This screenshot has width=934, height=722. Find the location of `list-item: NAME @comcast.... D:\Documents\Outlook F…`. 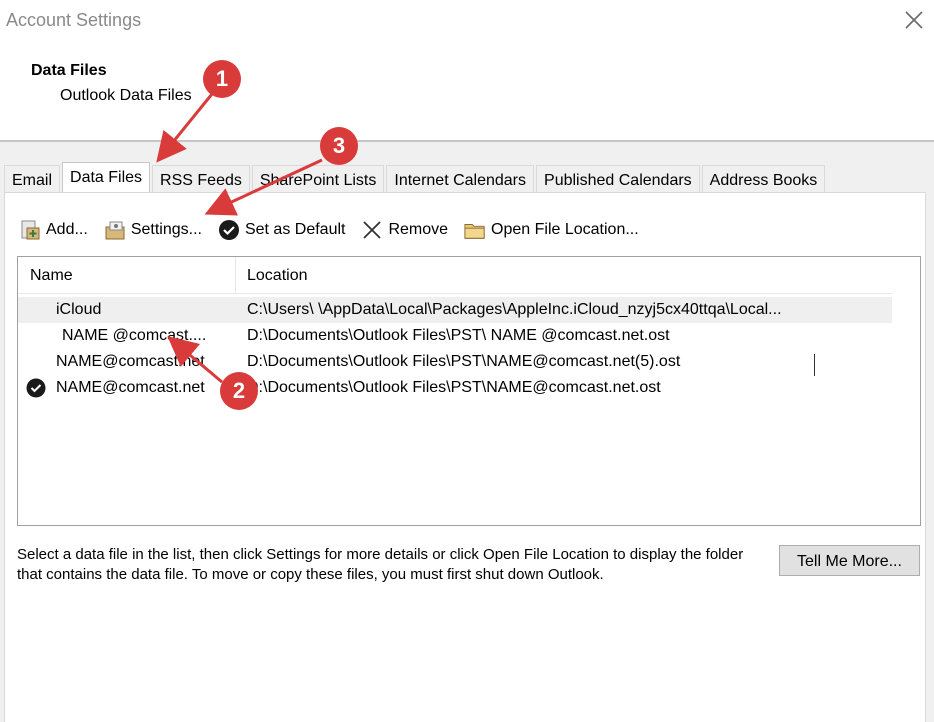

list-item: NAME @comcast.... D:\Documents\Outlook F… is located at coordinates (455, 336).